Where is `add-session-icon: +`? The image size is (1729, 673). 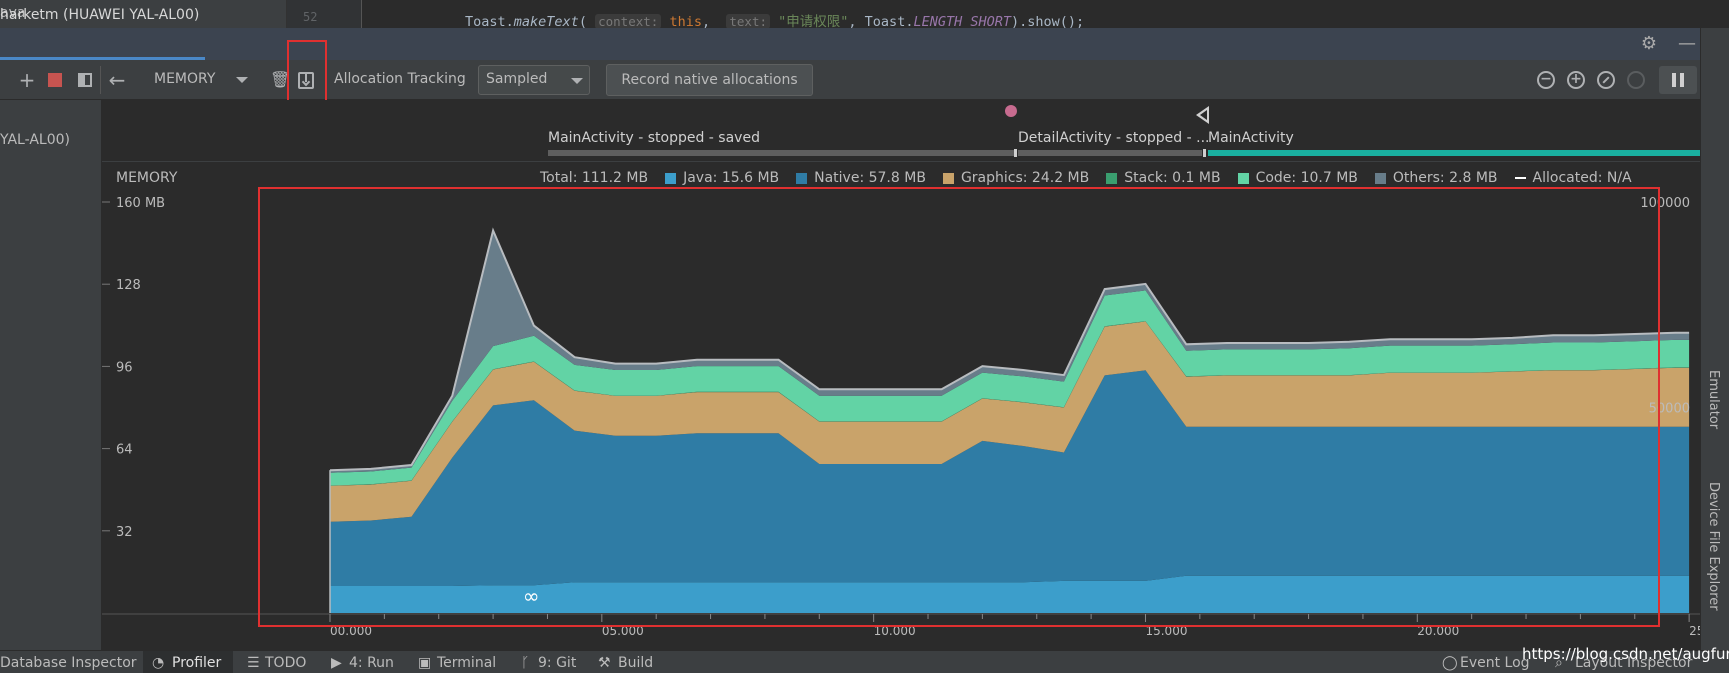
add-session-icon: + is located at coordinates (27, 80).